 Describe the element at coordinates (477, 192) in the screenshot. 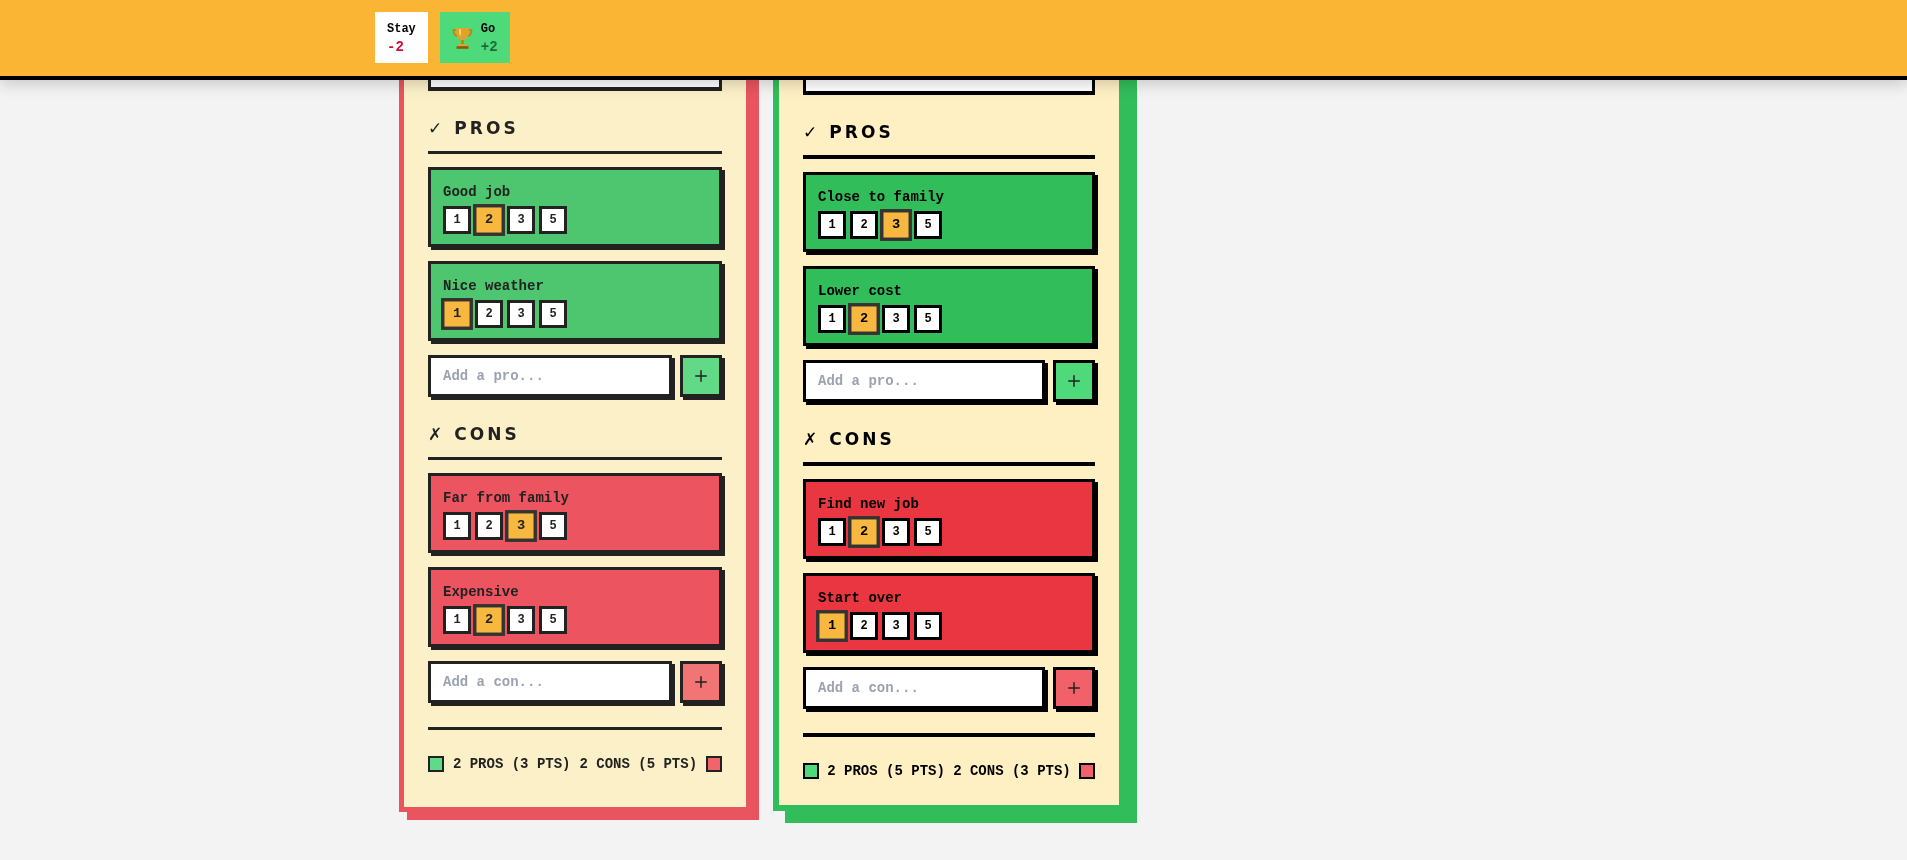

I see `item-label: Good job` at that location.